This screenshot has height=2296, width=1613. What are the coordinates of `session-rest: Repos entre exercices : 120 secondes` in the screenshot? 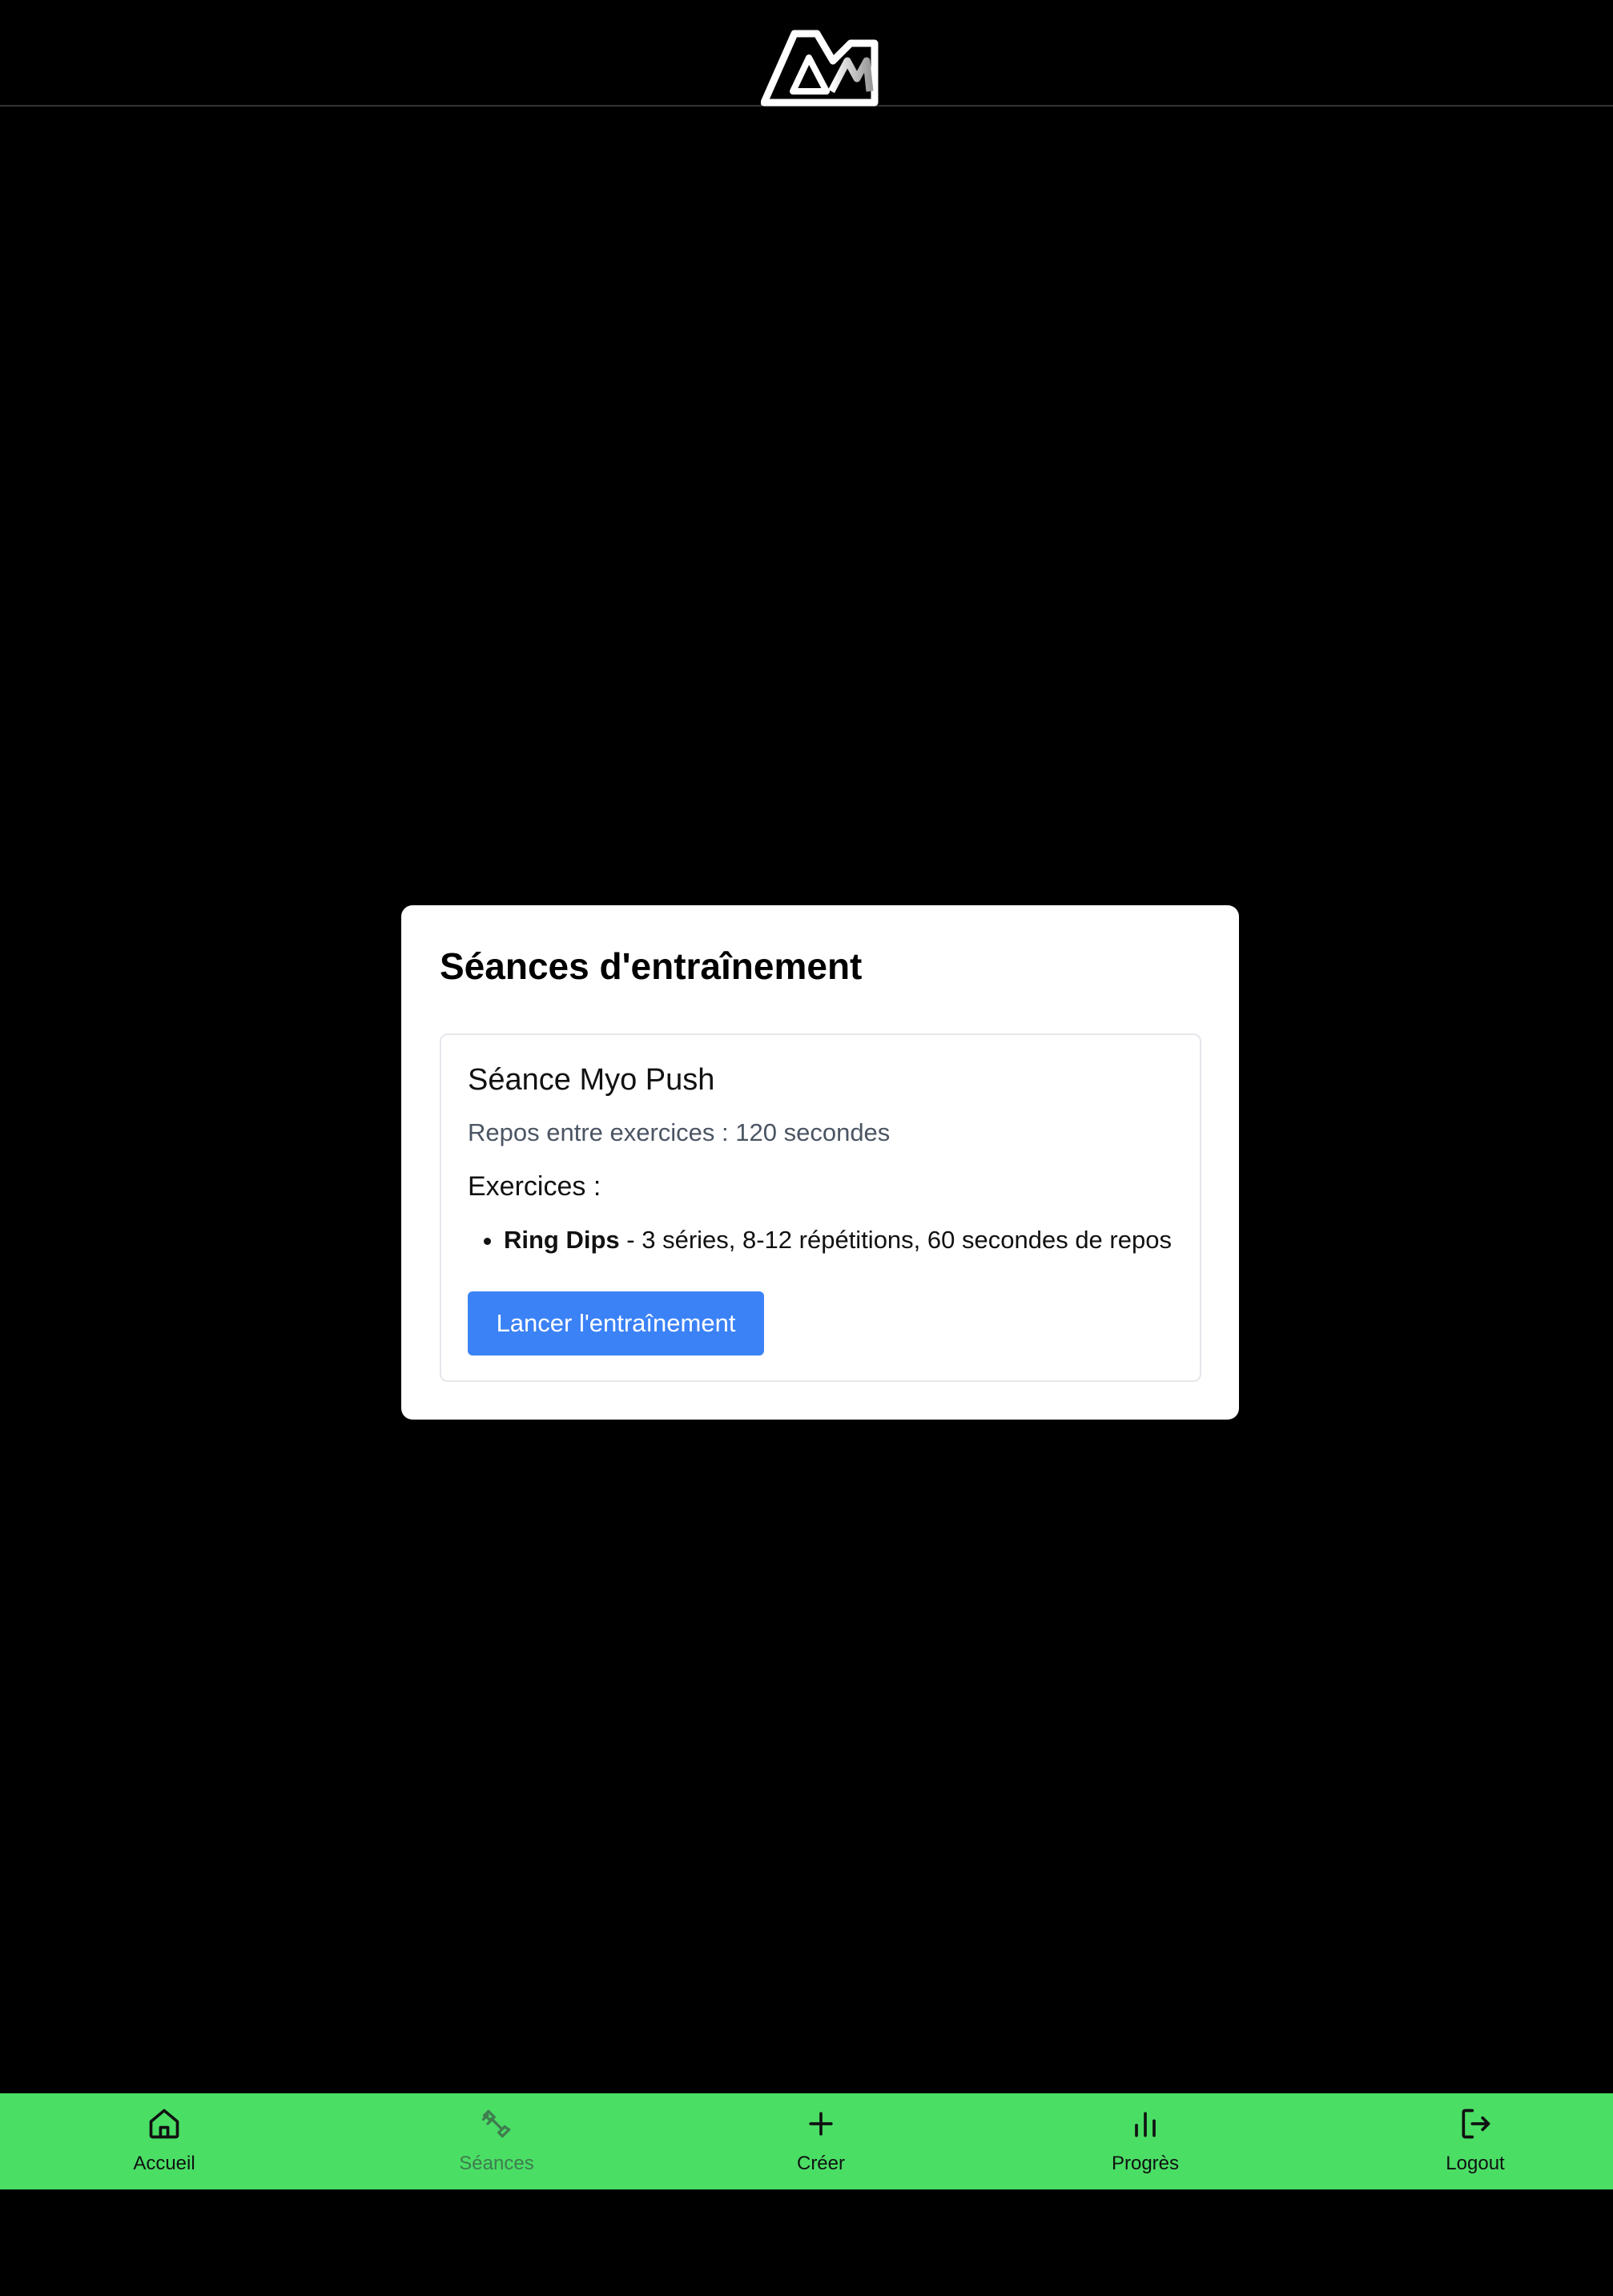 It's located at (679, 1132).